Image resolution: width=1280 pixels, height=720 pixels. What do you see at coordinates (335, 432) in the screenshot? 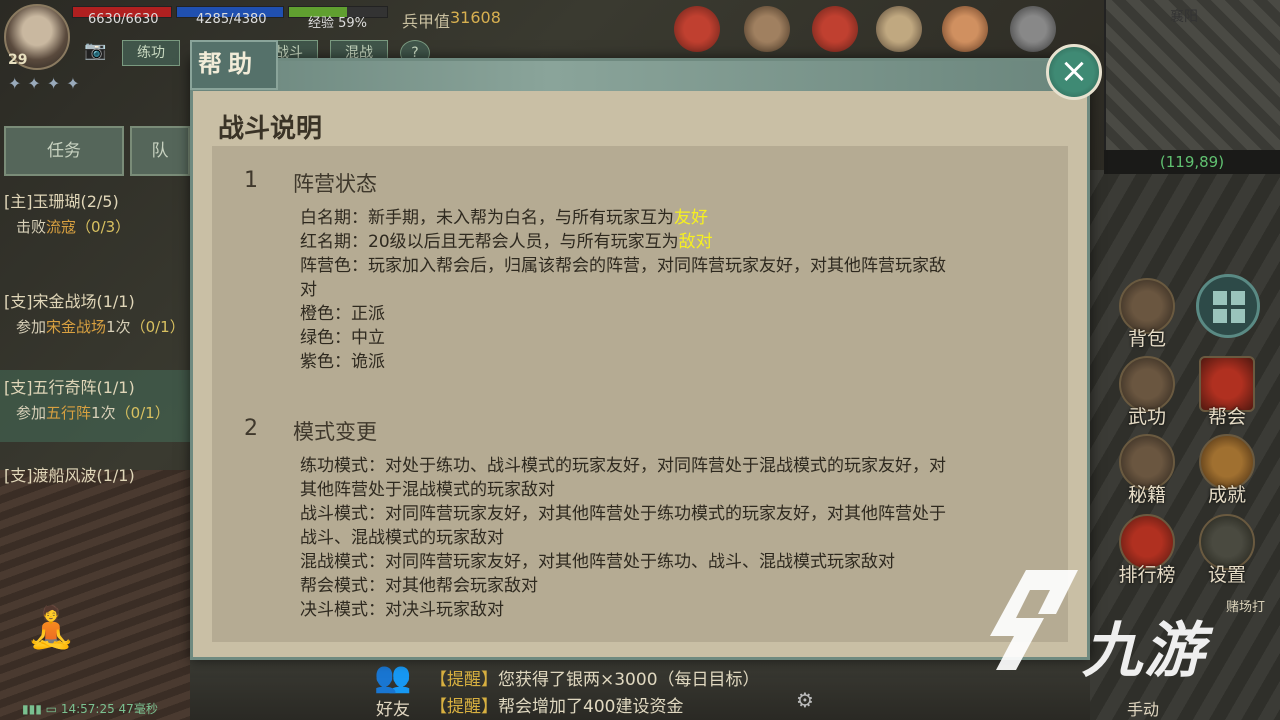
I see `section-heading: 模式变更` at bounding box center [335, 432].